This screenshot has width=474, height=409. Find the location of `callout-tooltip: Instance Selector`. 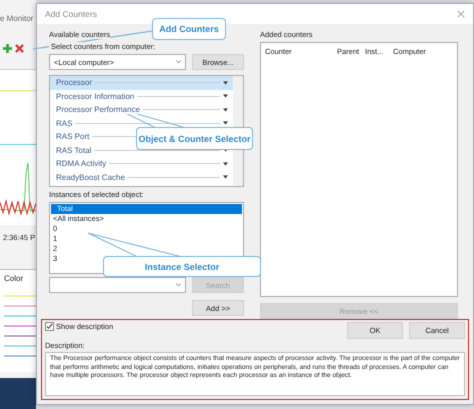

callout-tooltip: Instance Selector is located at coordinates (182, 266).